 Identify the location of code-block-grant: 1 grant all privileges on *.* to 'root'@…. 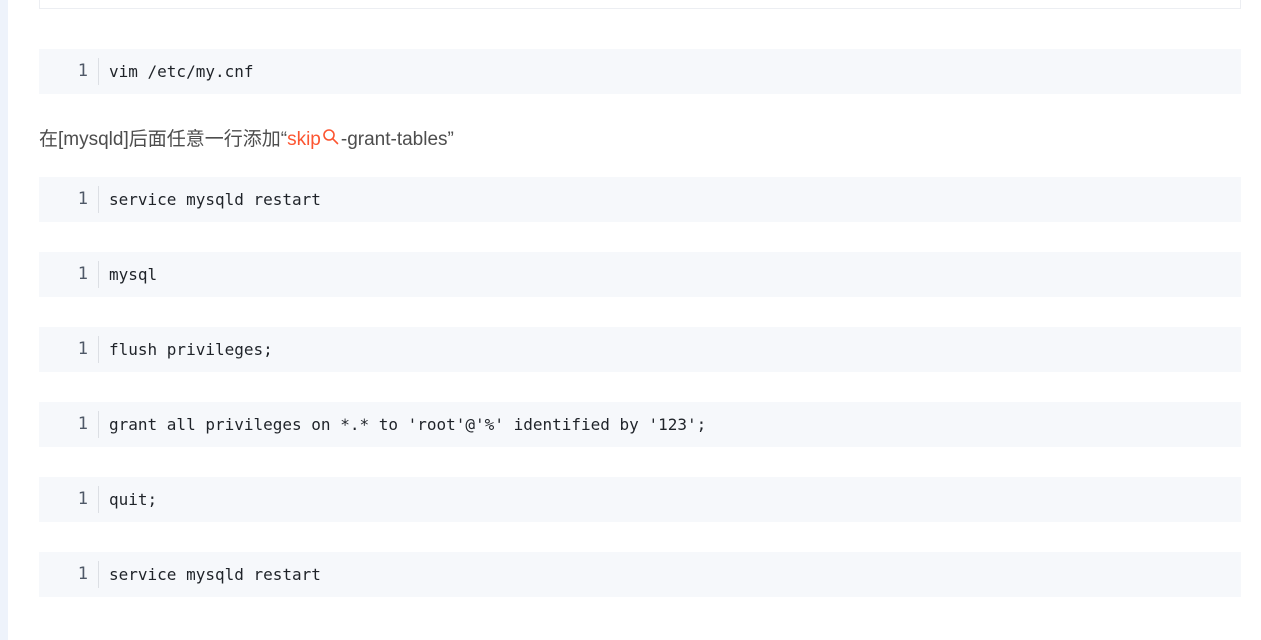
(640, 424).